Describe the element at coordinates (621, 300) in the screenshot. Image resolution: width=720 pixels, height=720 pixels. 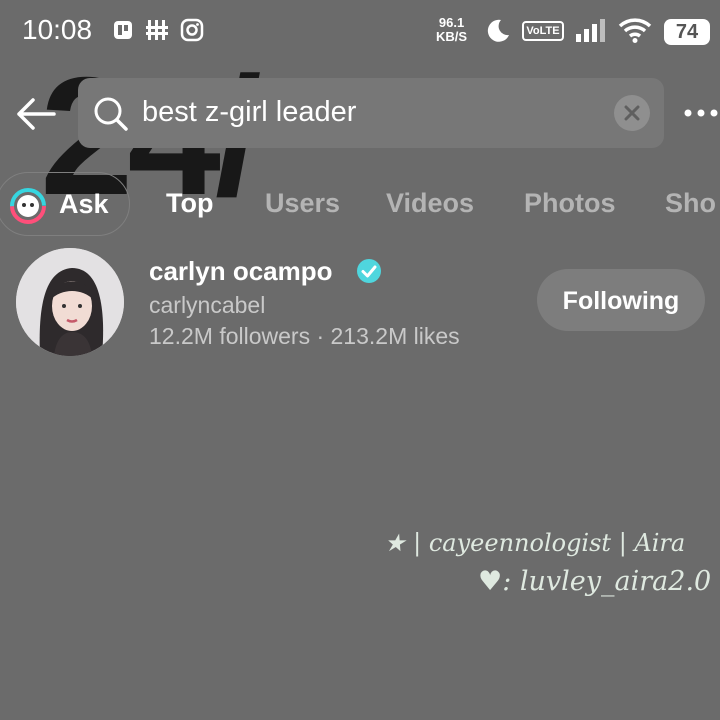
I see `following-button: Following` at that location.